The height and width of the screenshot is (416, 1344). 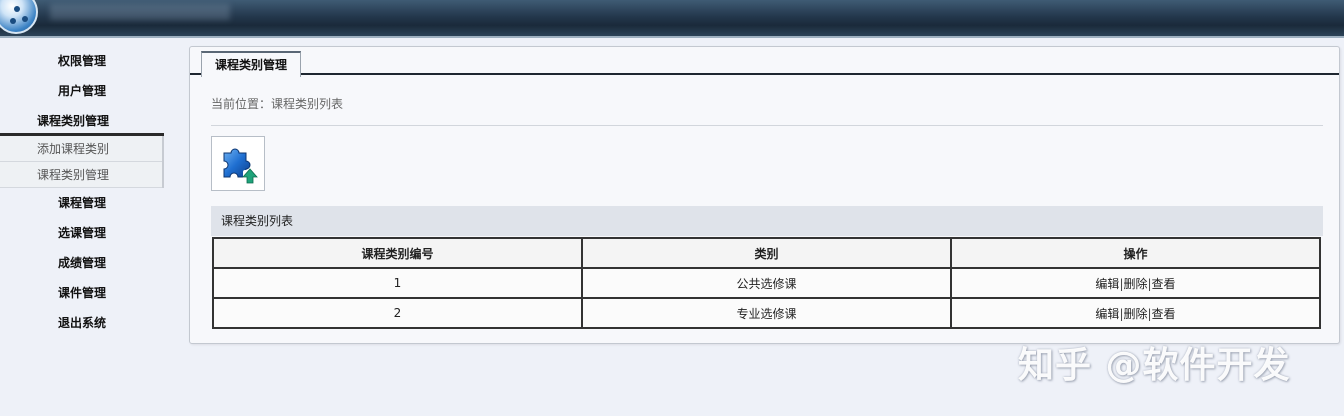 What do you see at coordinates (1154, 365) in the screenshot?
I see `watermark: 知乎 @软件开发` at bounding box center [1154, 365].